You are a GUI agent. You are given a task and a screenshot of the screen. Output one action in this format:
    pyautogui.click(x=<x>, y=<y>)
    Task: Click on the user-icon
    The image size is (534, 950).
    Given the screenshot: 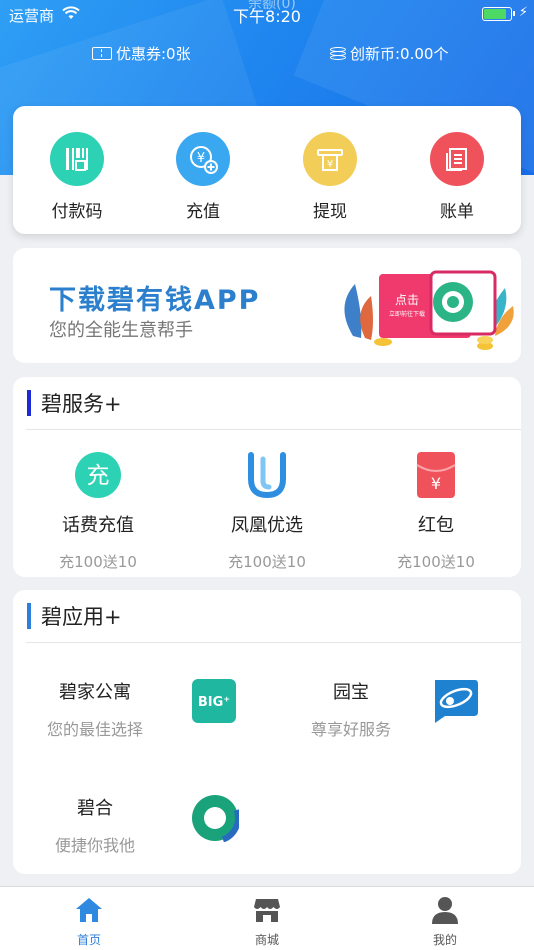 What is the action you would take?
    pyautogui.click(x=445, y=910)
    